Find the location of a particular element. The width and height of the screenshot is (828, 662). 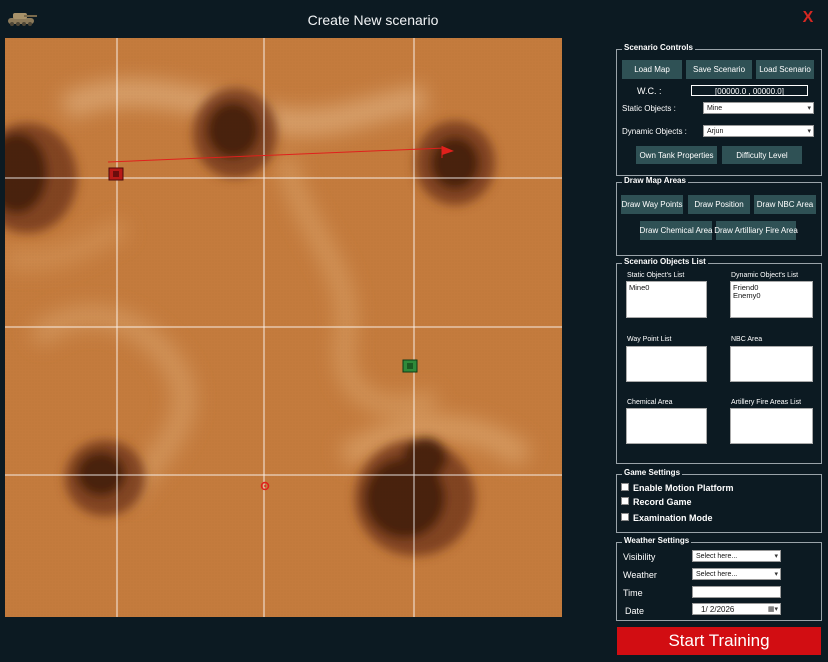

friend-tank-icon is located at coordinates (410, 366).